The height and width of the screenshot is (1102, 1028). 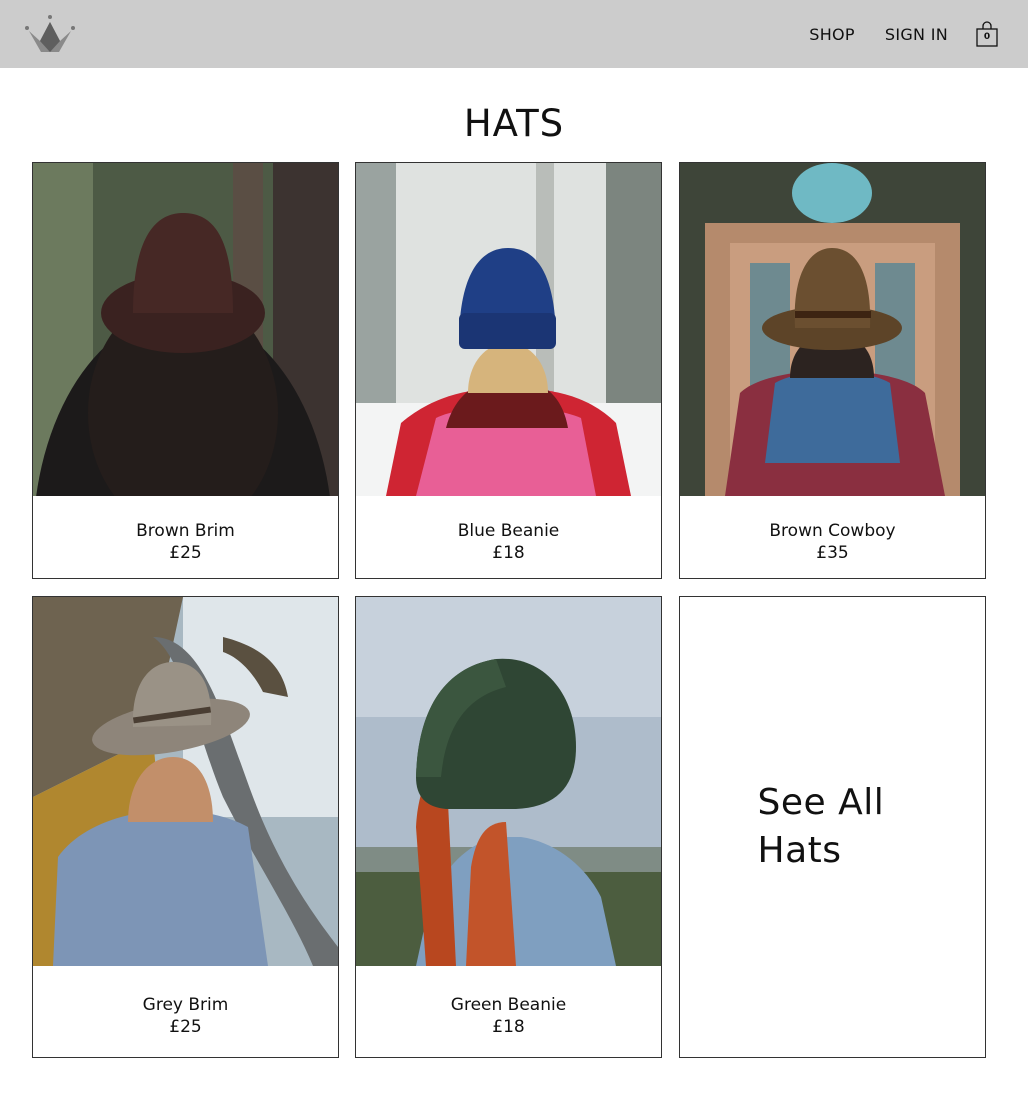 I want to click on see-all-label: See All Hats, so click(x=821, y=826).